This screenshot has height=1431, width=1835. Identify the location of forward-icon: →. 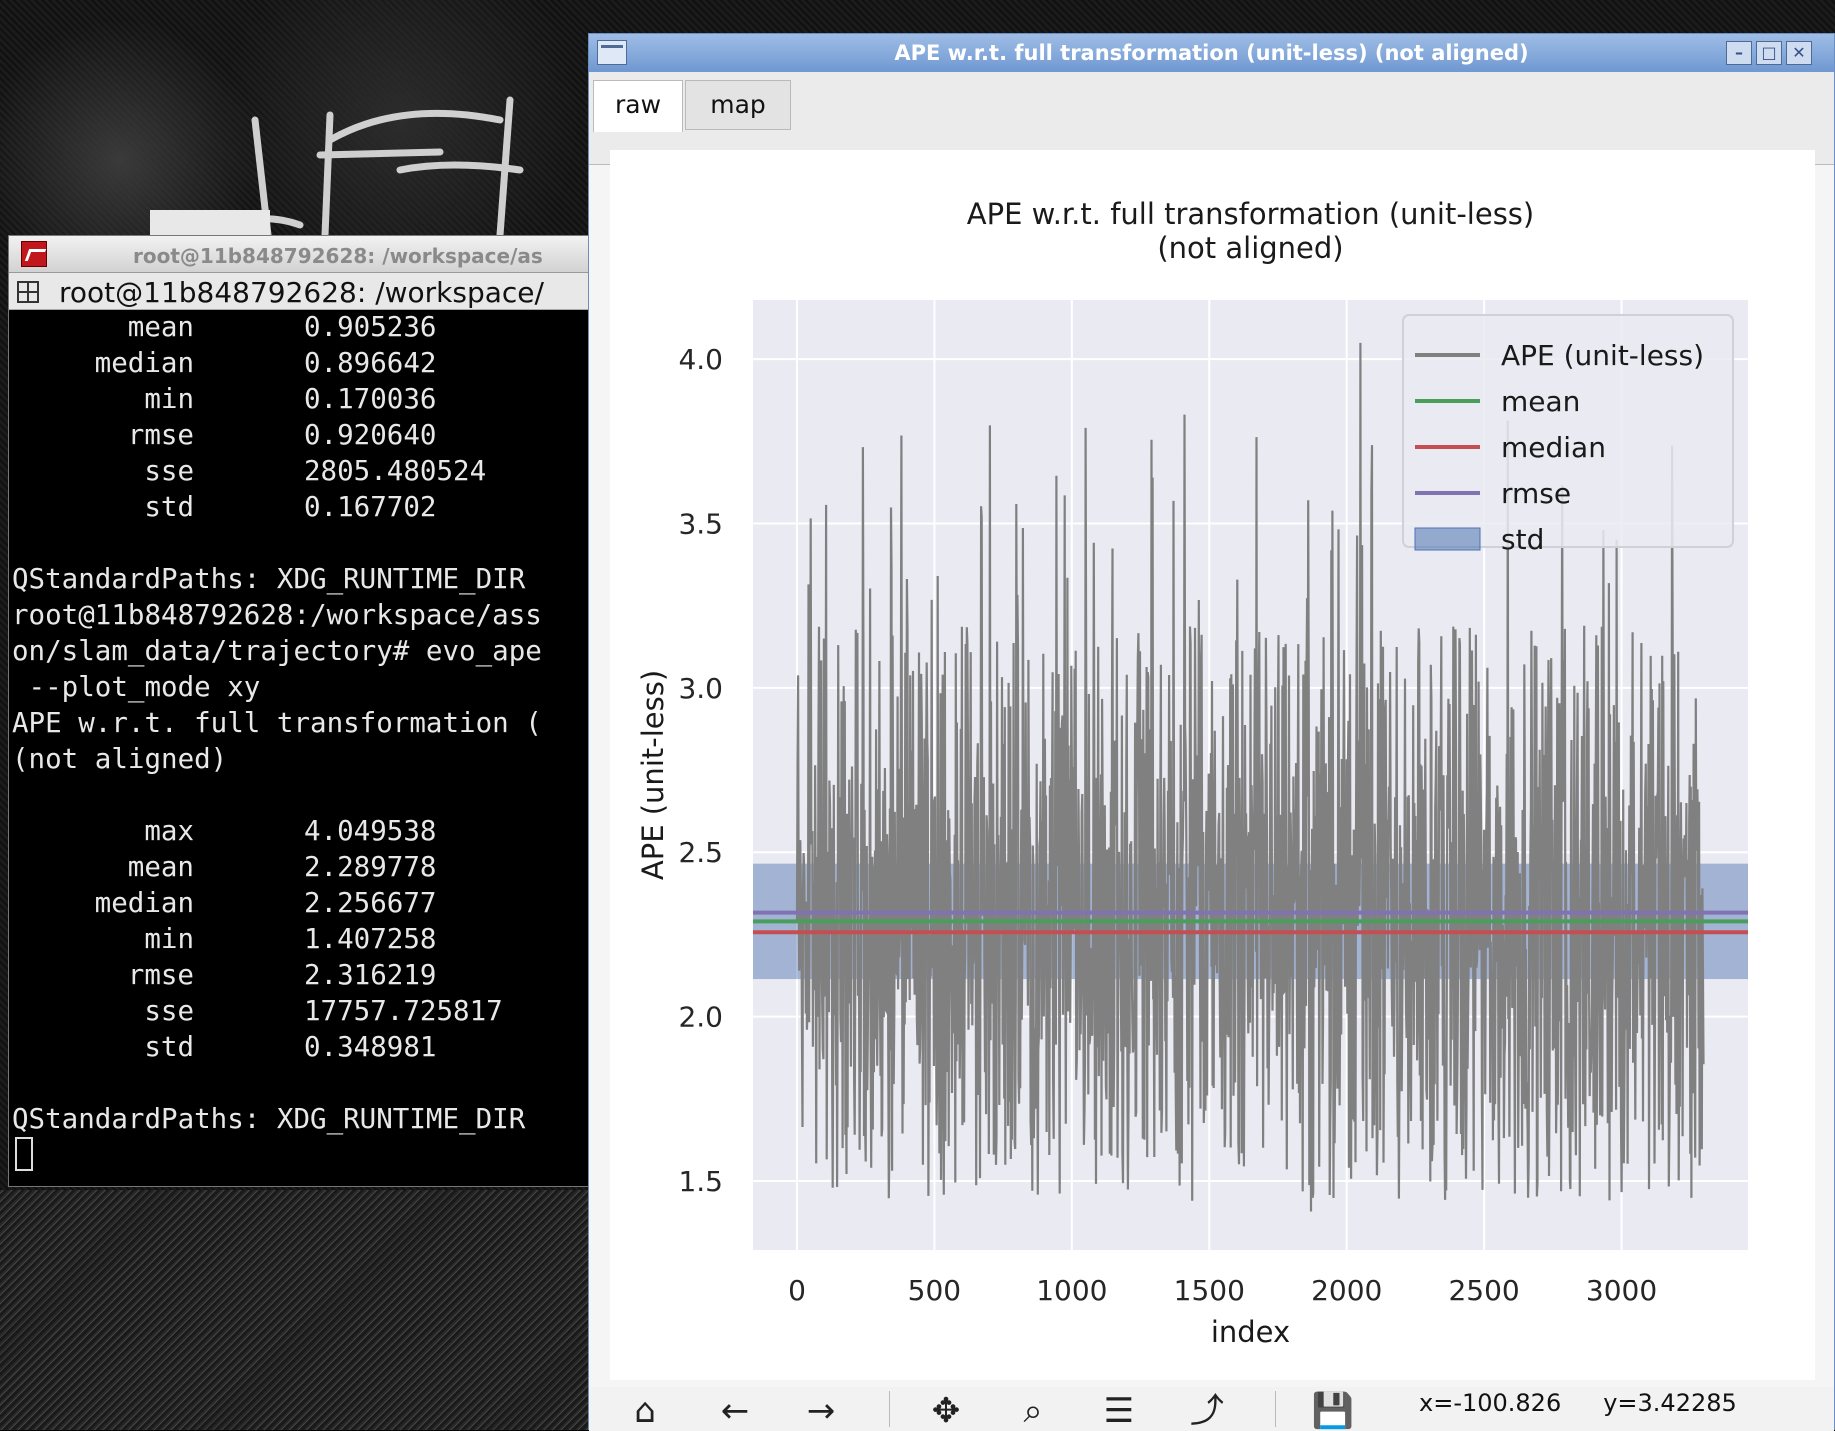
(821, 1411).